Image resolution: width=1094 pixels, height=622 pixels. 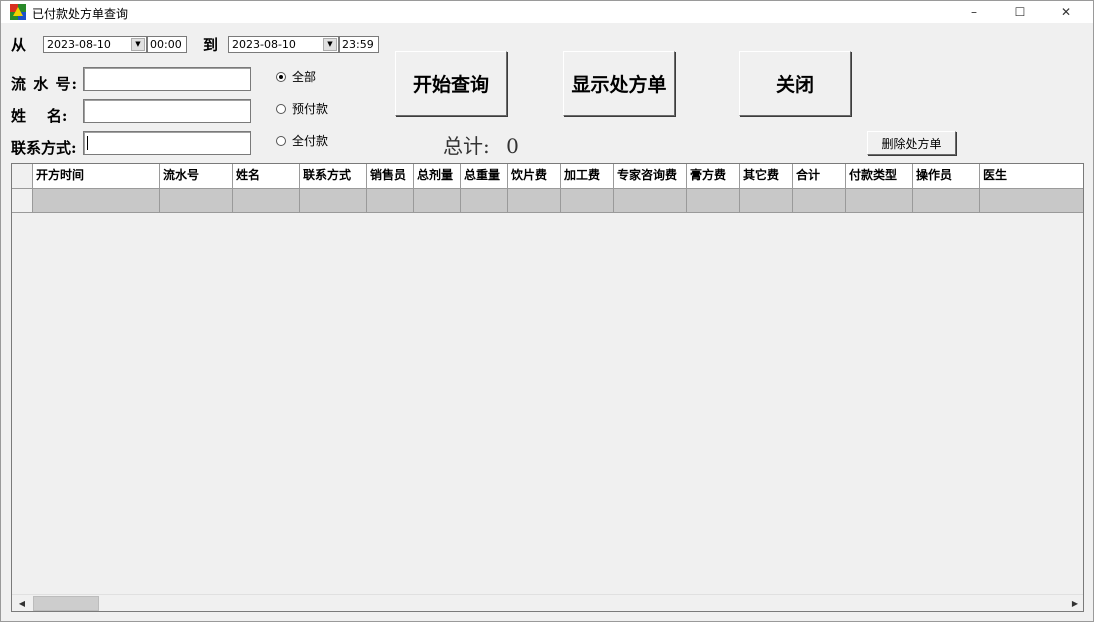 I want to click on name-label: 姓 名:, so click(x=39, y=116).